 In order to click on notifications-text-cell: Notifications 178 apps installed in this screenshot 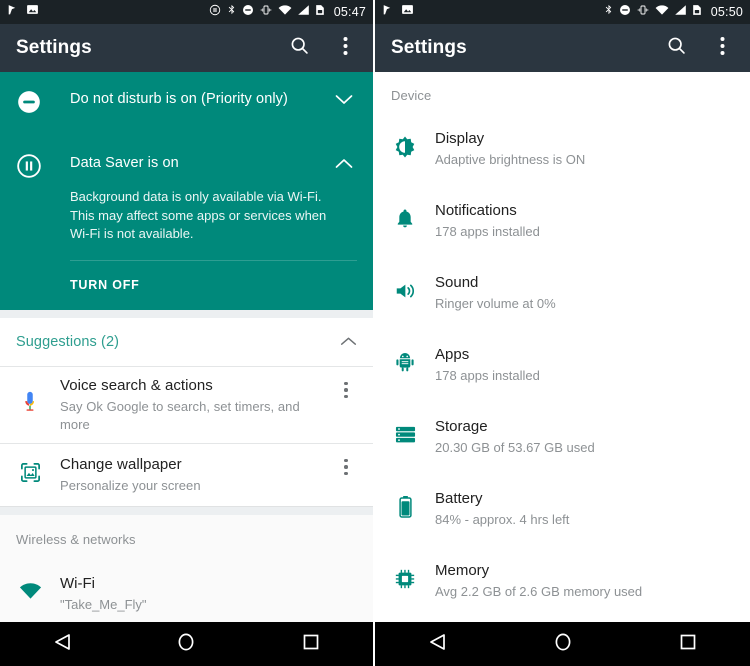, I will do `click(592, 221)`.